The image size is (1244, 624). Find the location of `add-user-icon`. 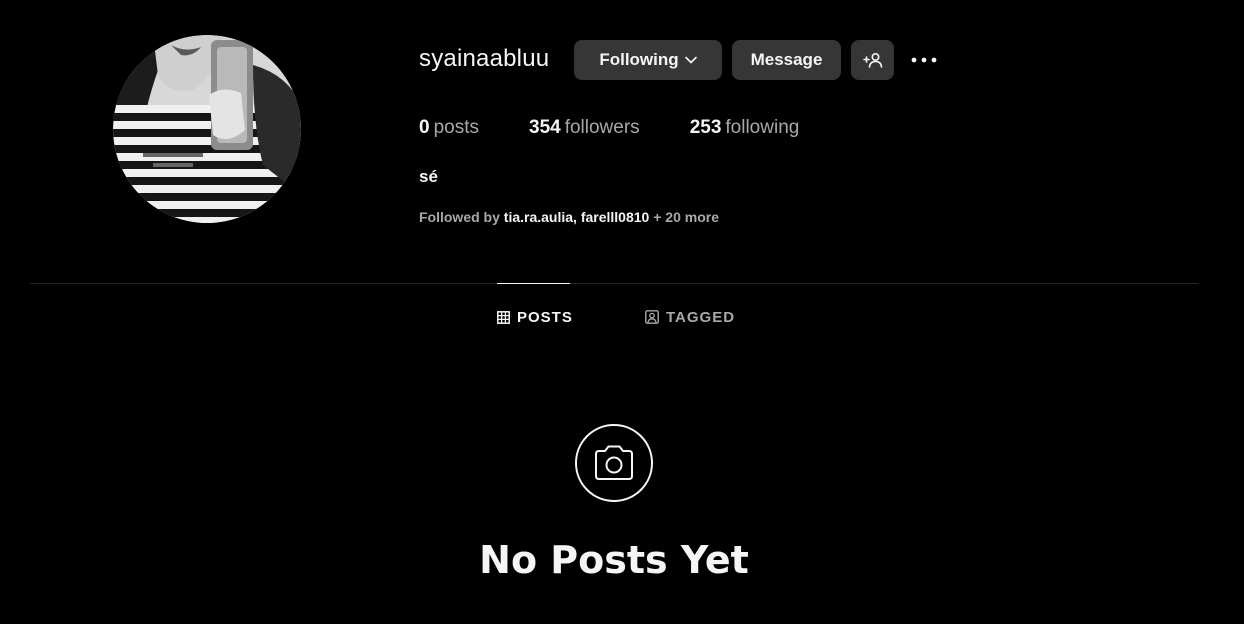

add-user-icon is located at coordinates (872, 60).